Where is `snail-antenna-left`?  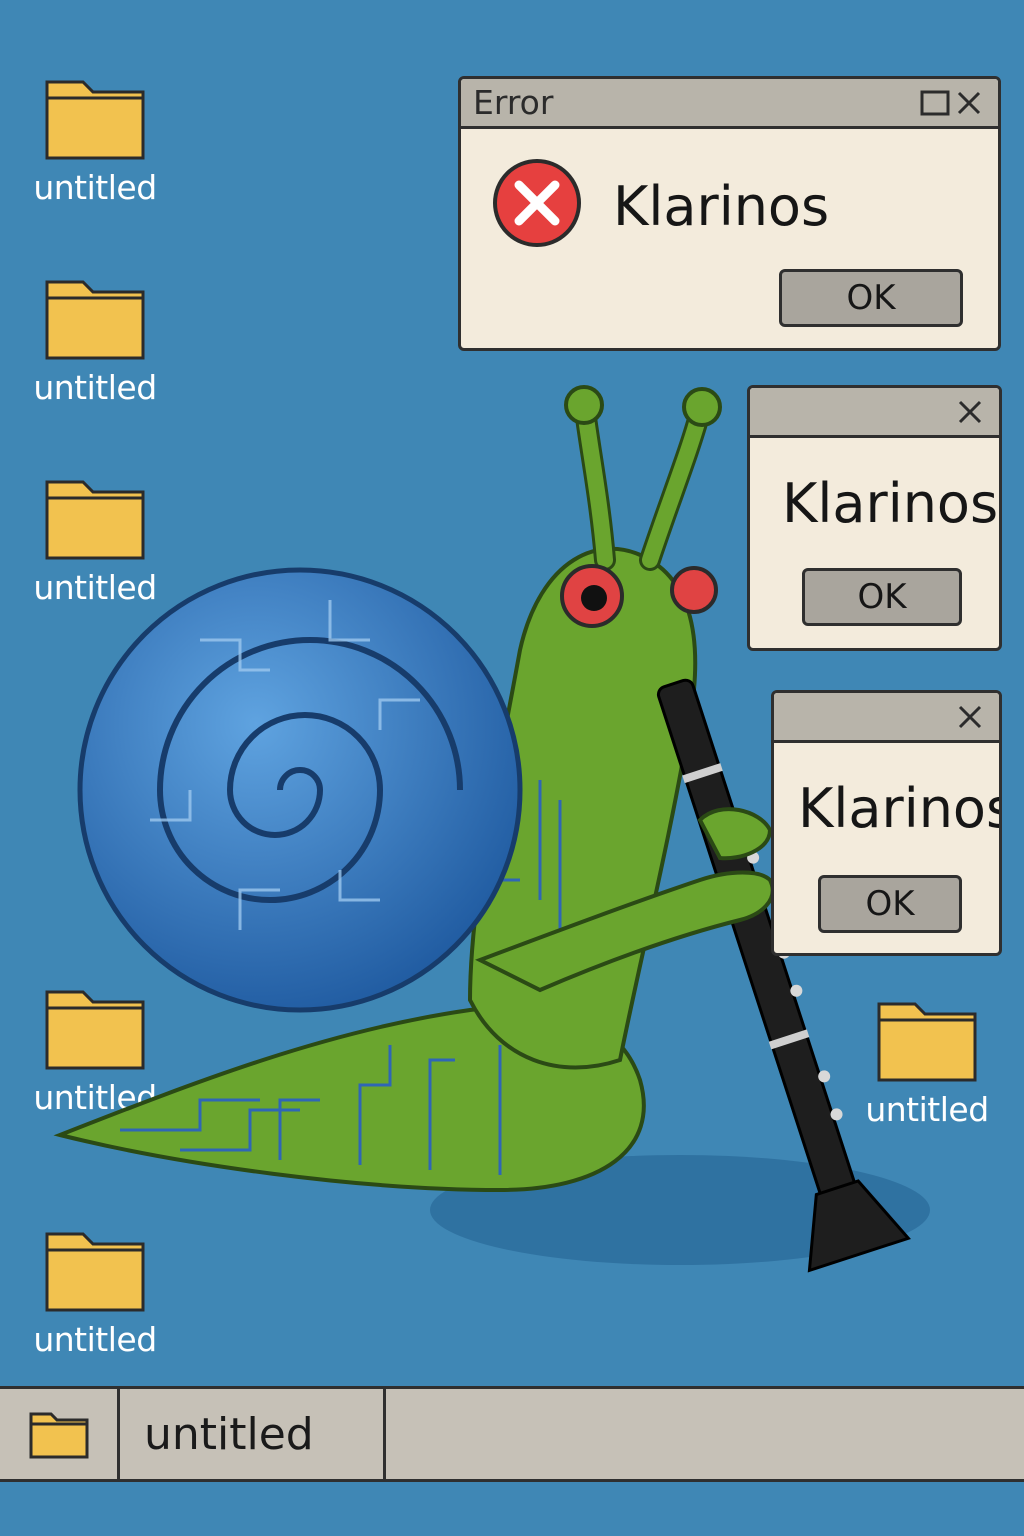 snail-antenna-left is located at coordinates (595, 485).